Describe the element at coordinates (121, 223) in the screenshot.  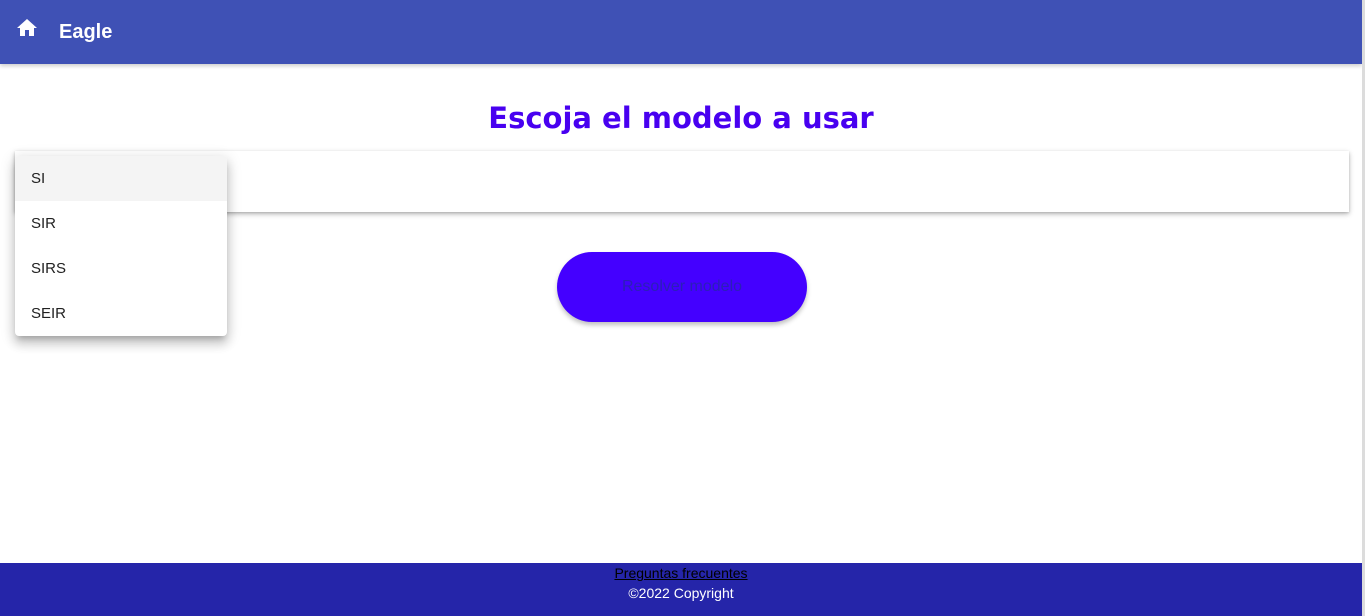
I see `model-option-sir: SIR` at that location.